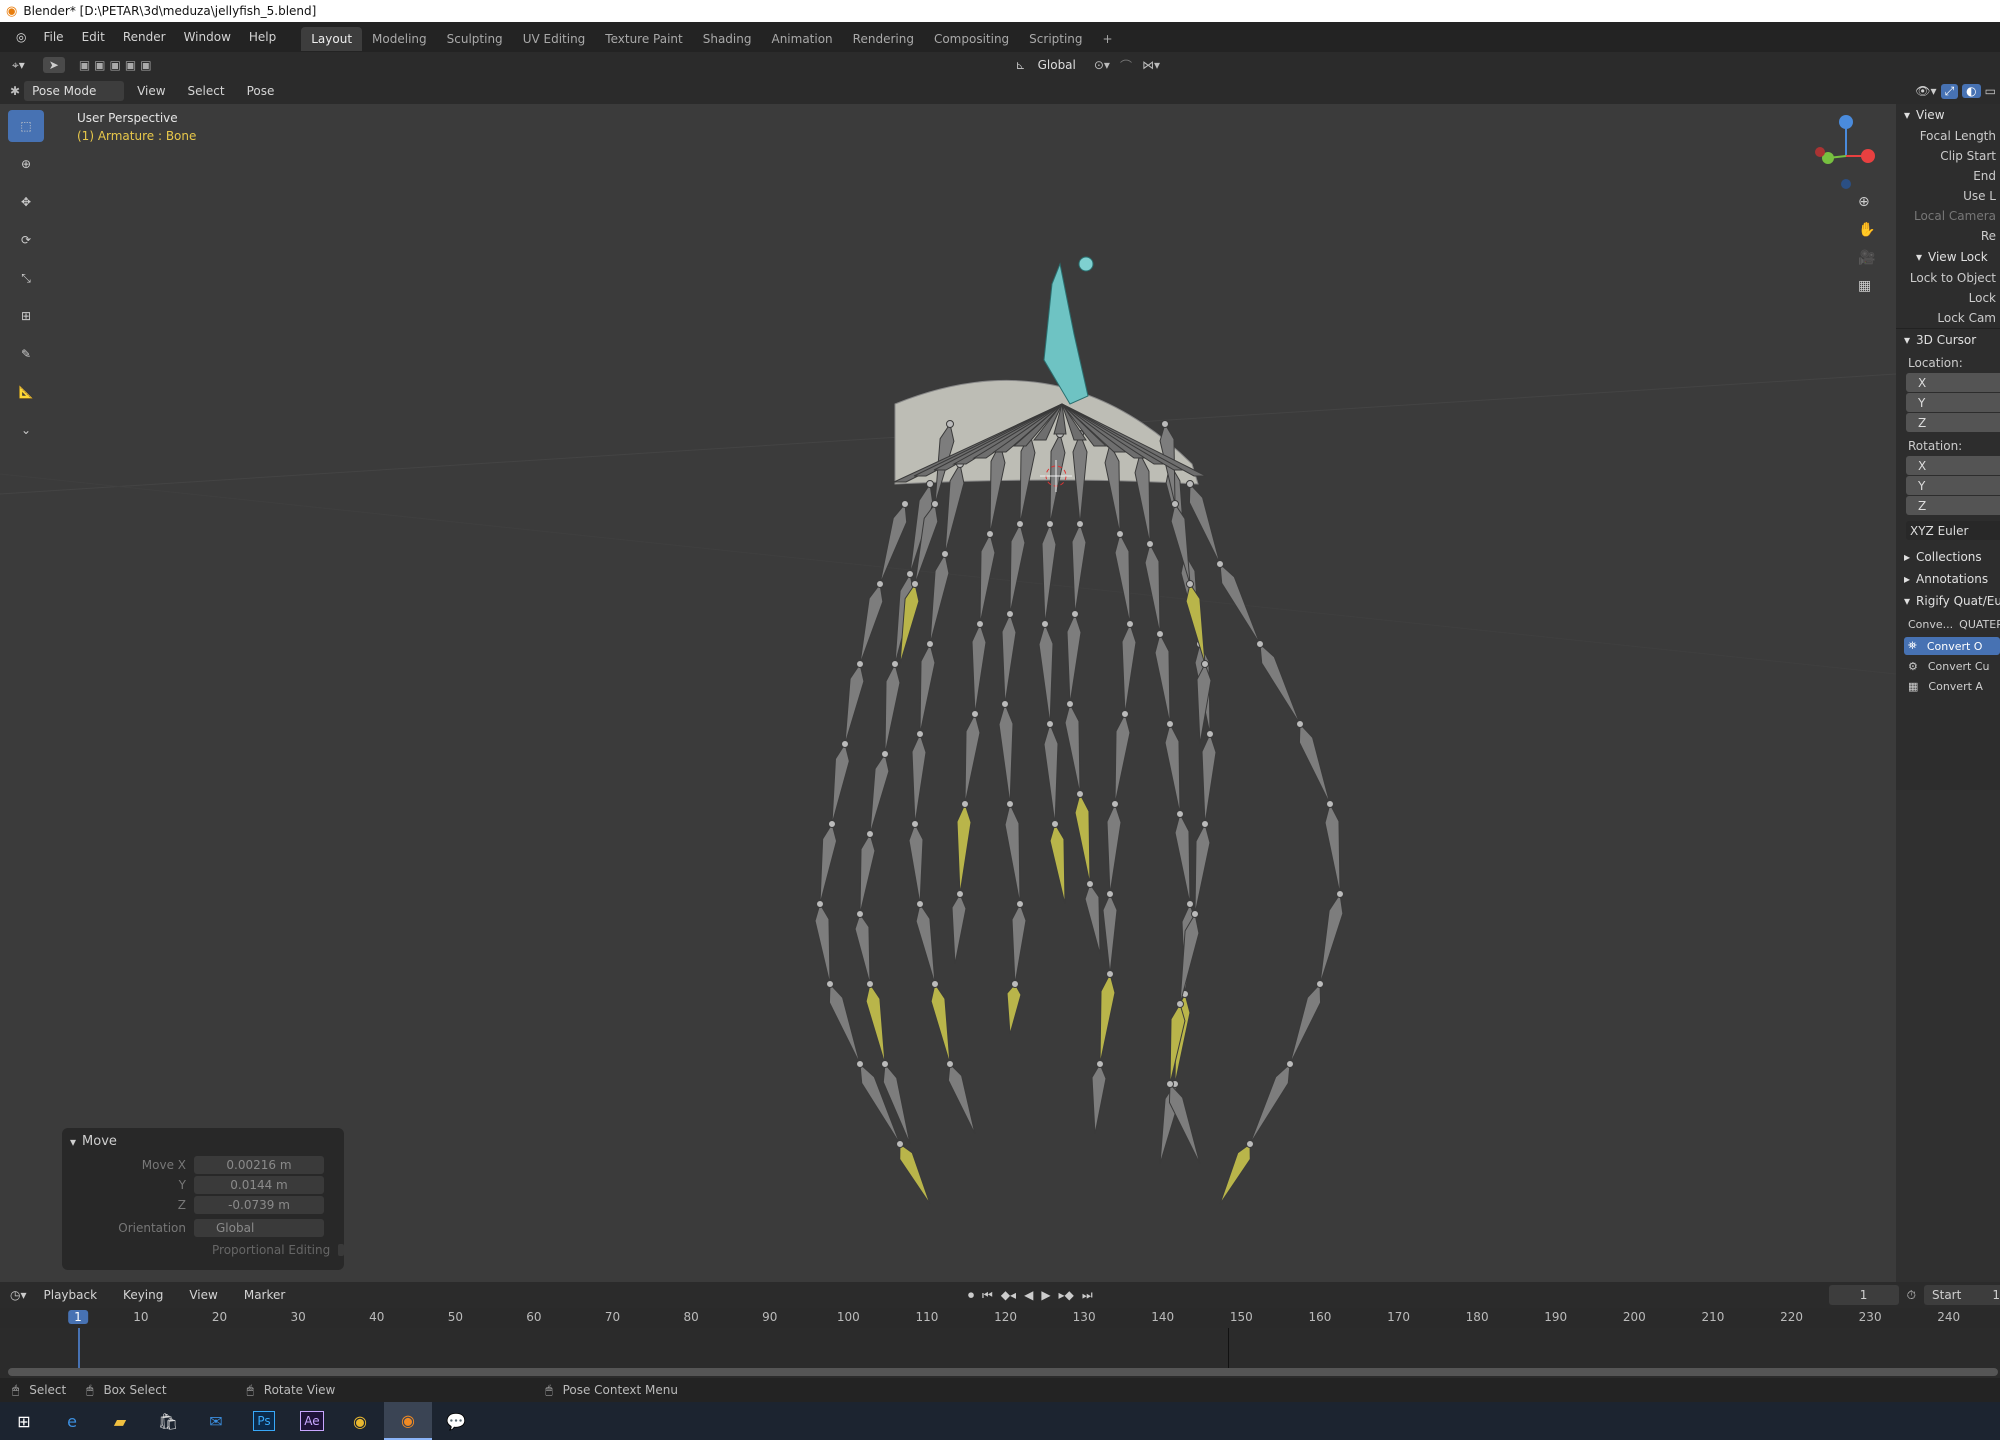 Image resolution: width=2000 pixels, height=1440 pixels. Describe the element at coordinates (26, 278) in the screenshot. I see `scale-tool-icon: ⤡` at that location.